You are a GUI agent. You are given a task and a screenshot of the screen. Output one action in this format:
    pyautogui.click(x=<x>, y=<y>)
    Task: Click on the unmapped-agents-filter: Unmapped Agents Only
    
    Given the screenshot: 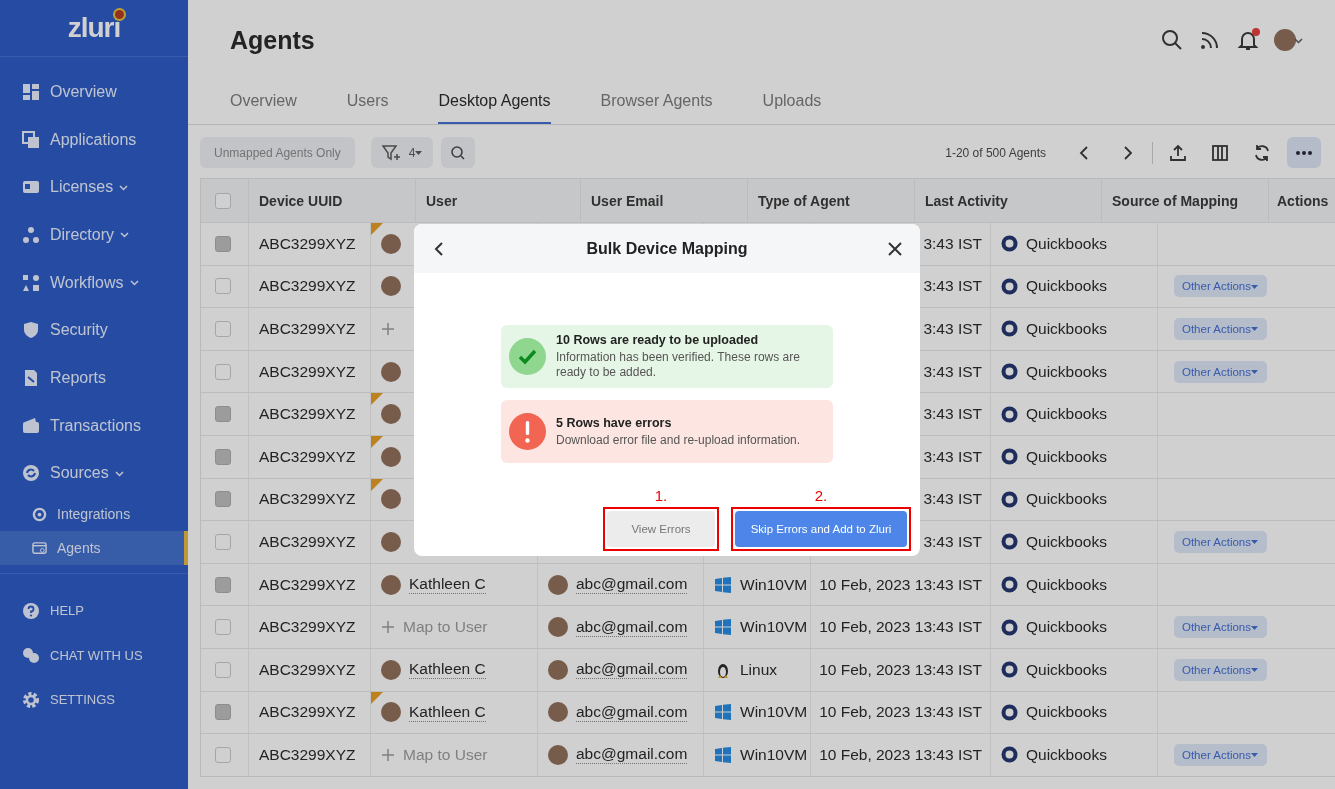 What is the action you would take?
    pyautogui.click(x=277, y=152)
    